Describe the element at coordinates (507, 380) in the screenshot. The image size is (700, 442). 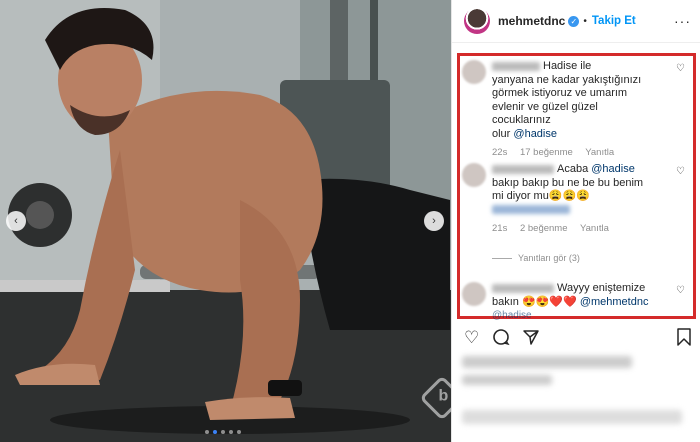
I see `blurred-date-text` at that location.